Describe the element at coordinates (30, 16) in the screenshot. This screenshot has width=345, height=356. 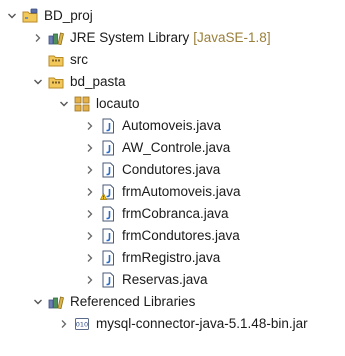
I see `java-project-icon` at that location.